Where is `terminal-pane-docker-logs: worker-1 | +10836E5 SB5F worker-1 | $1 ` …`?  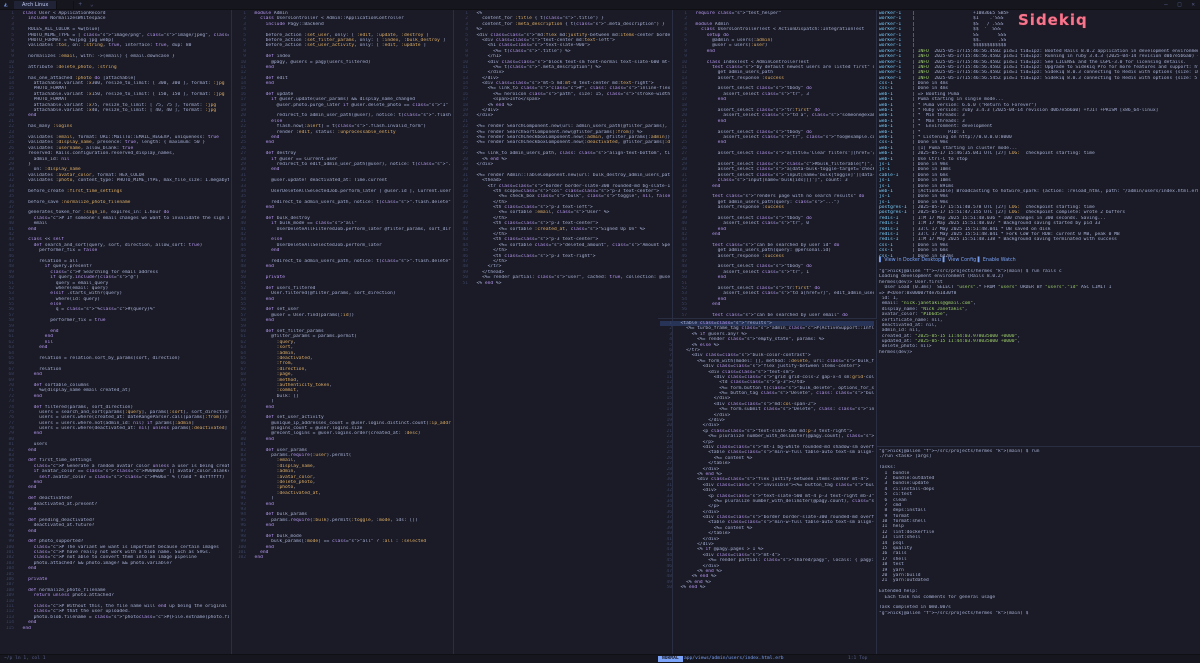 terminal-pane-docker-logs: worker-1 | +10836E5 SB5F worker-1 | $1 ` … is located at coordinates (1038, 134).